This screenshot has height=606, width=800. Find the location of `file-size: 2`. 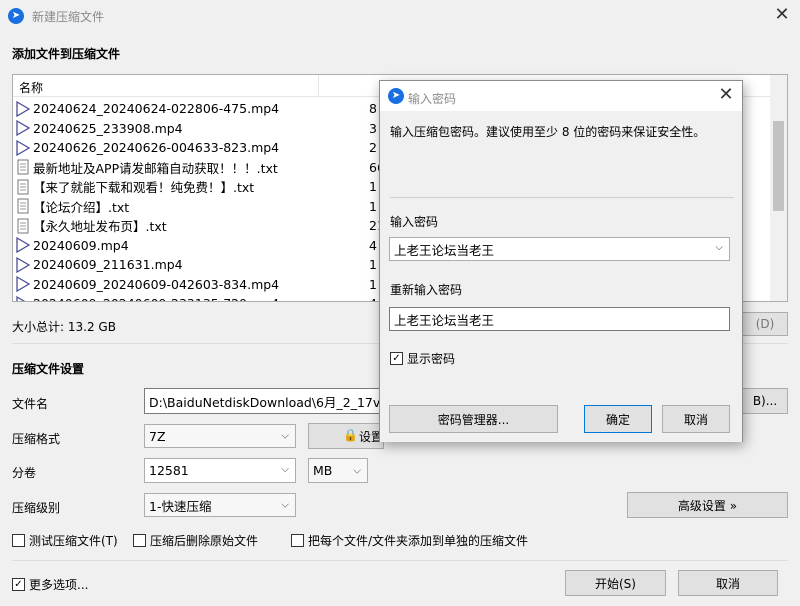

file-size: 2 is located at coordinates (373, 148).